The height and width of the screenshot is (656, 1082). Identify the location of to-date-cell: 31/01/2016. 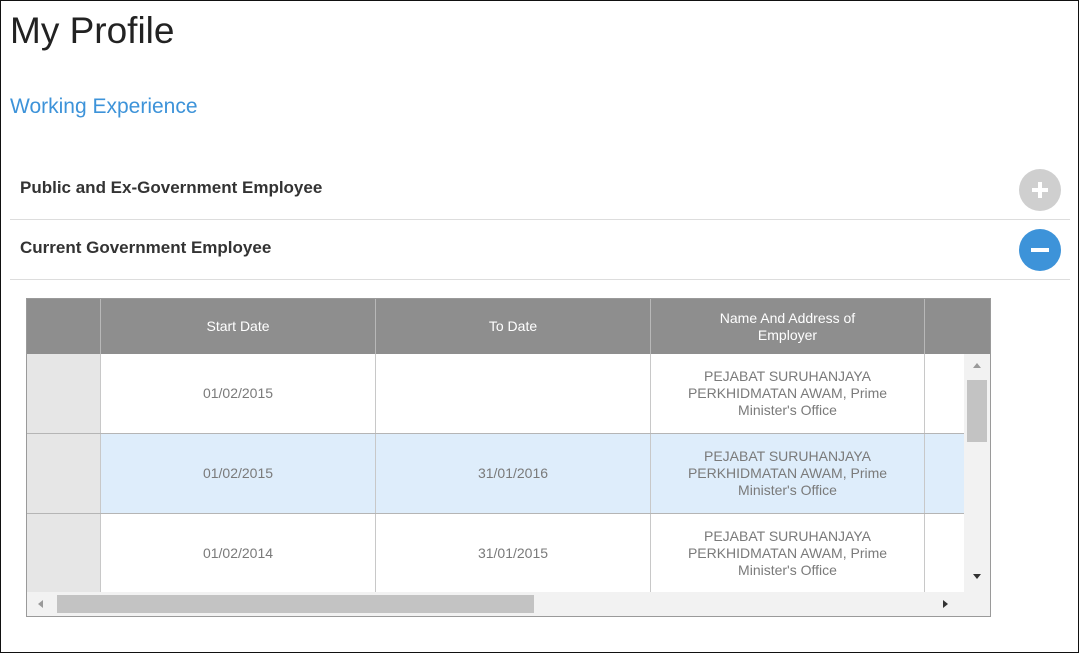
(513, 473).